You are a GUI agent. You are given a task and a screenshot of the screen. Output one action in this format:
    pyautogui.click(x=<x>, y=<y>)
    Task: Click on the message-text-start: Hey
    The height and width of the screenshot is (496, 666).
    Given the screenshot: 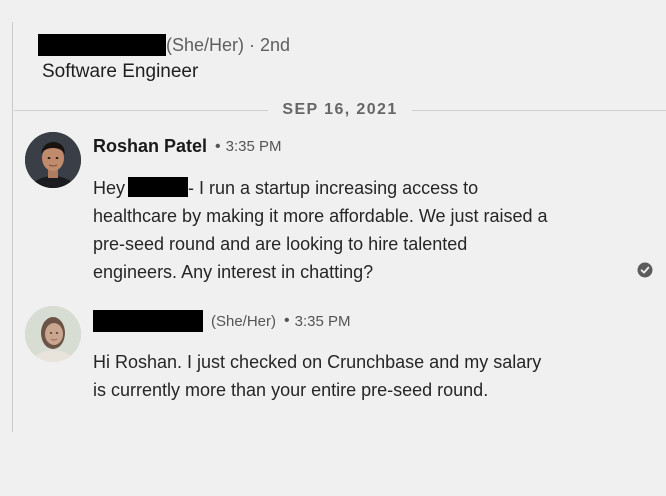 What is the action you would take?
    pyautogui.click(x=109, y=188)
    